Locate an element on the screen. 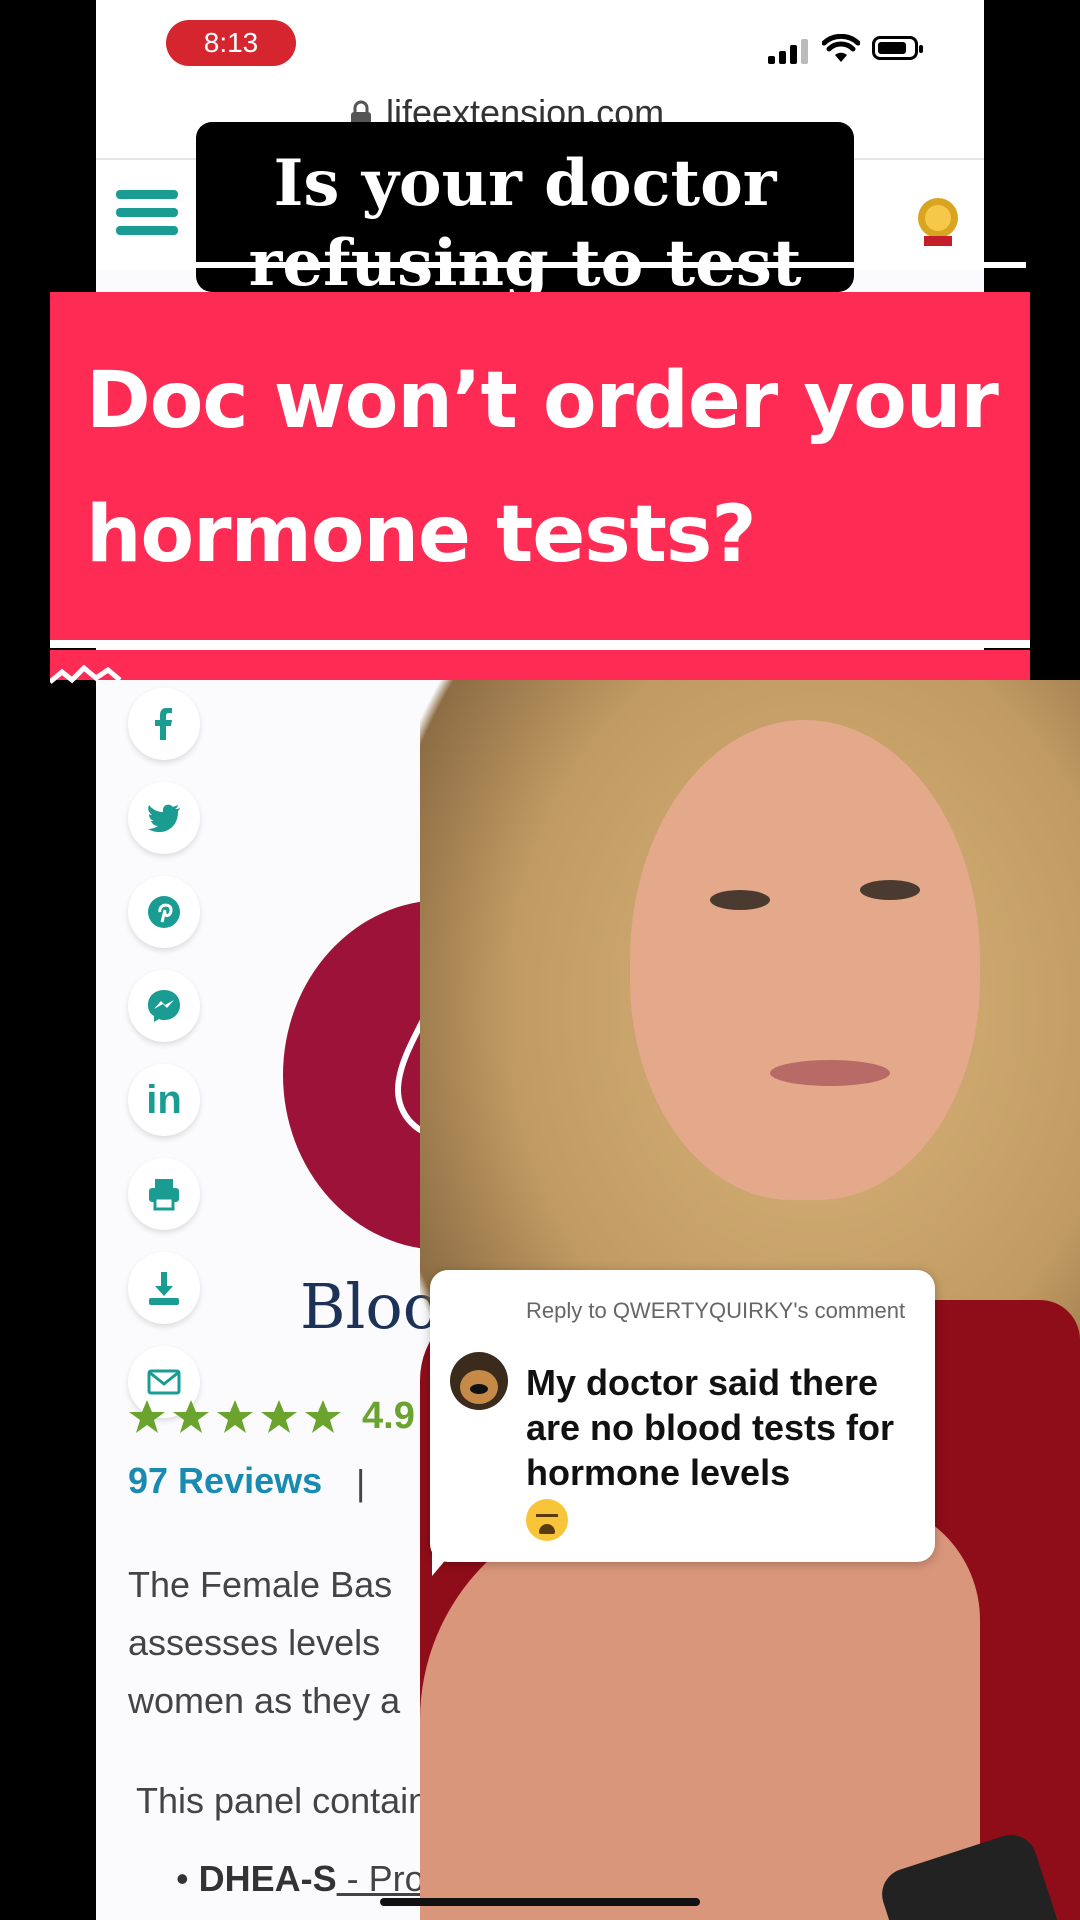 The width and height of the screenshot is (1080, 1920). reply-card-tail is located at coordinates (443, 1563).